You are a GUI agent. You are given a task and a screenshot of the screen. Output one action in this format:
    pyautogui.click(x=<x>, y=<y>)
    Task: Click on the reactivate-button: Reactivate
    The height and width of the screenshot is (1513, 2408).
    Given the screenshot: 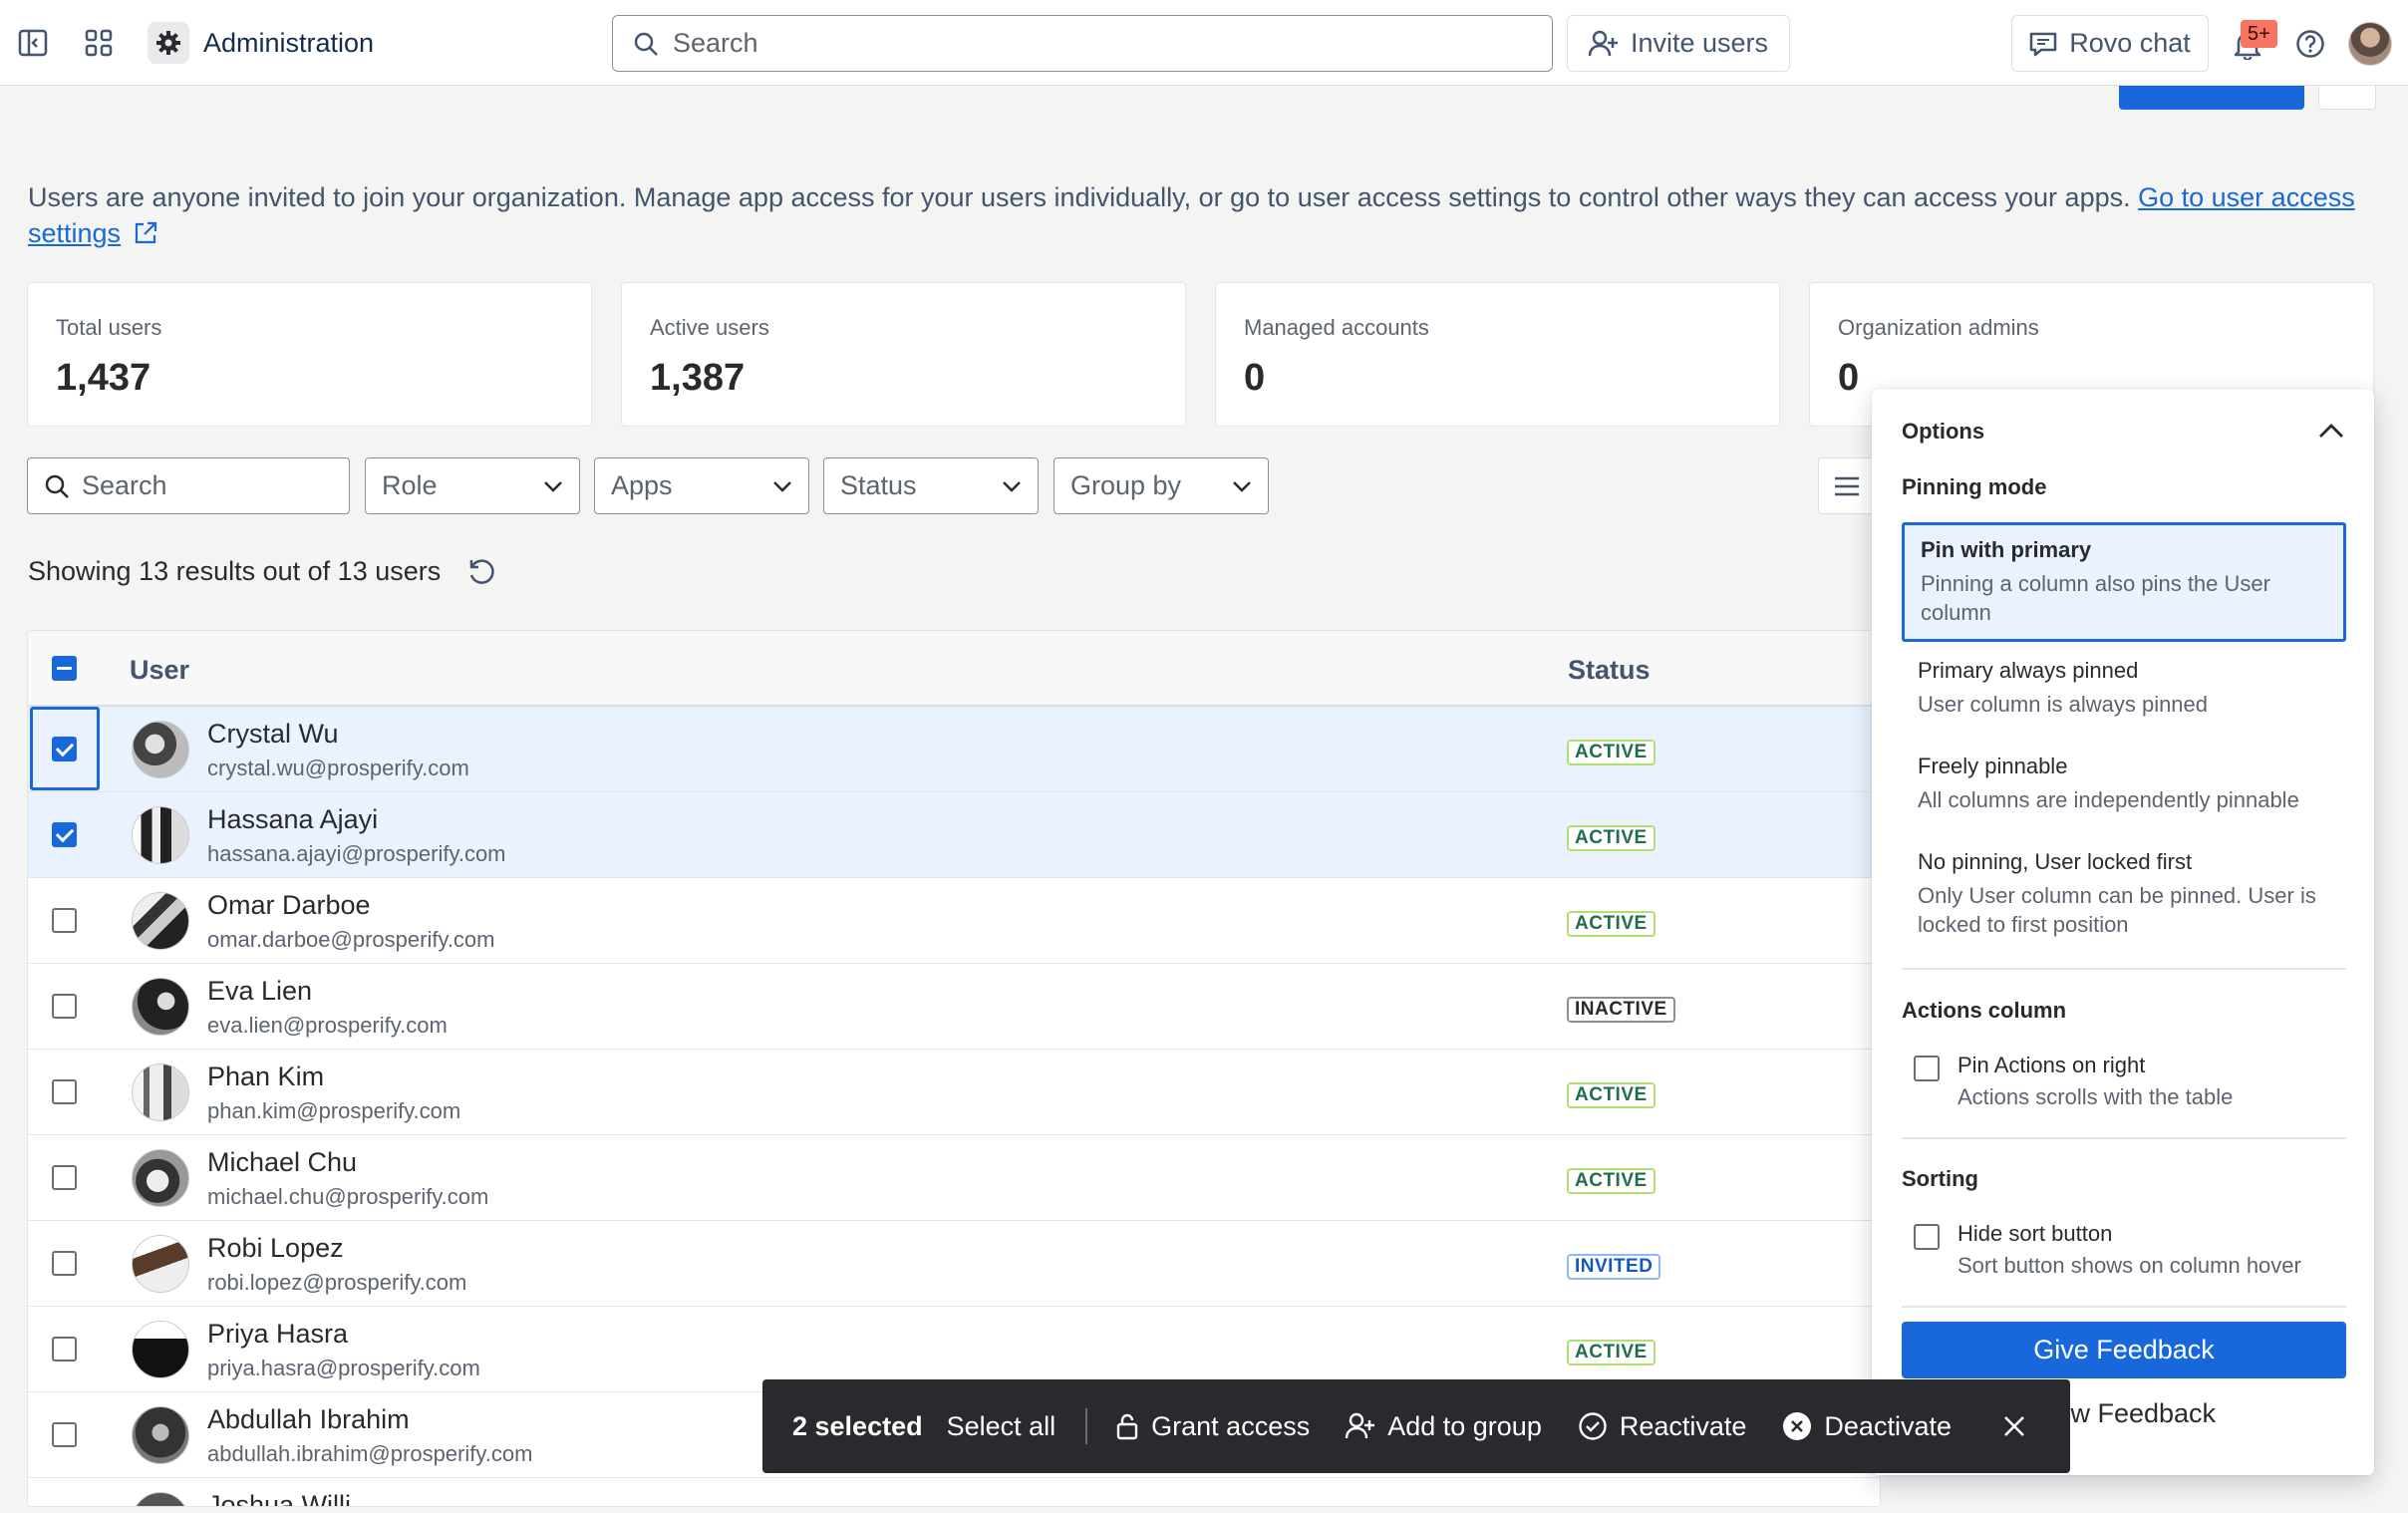 What is the action you would take?
    pyautogui.click(x=1662, y=1426)
    